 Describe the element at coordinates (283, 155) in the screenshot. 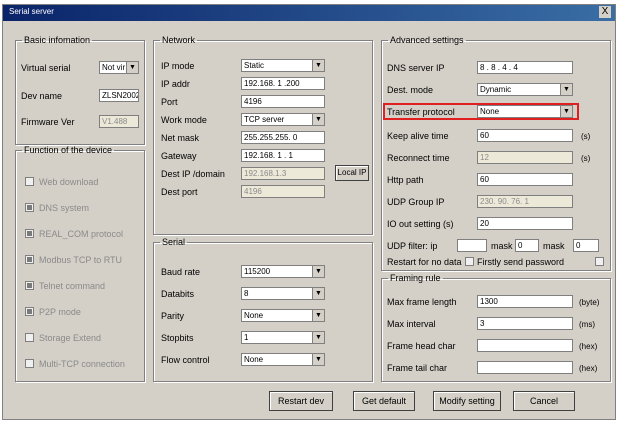

I see `gateway-field: 192.168. 1 . 1` at that location.